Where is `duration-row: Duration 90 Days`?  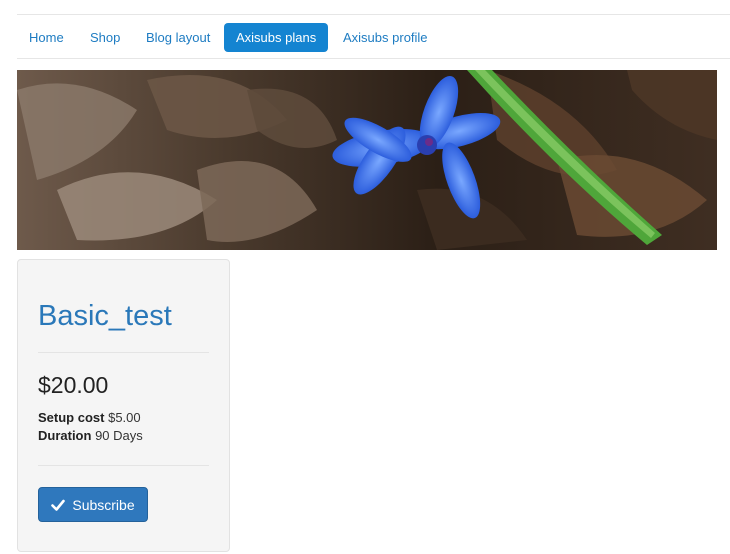 duration-row: Duration 90 Days is located at coordinates (90, 436).